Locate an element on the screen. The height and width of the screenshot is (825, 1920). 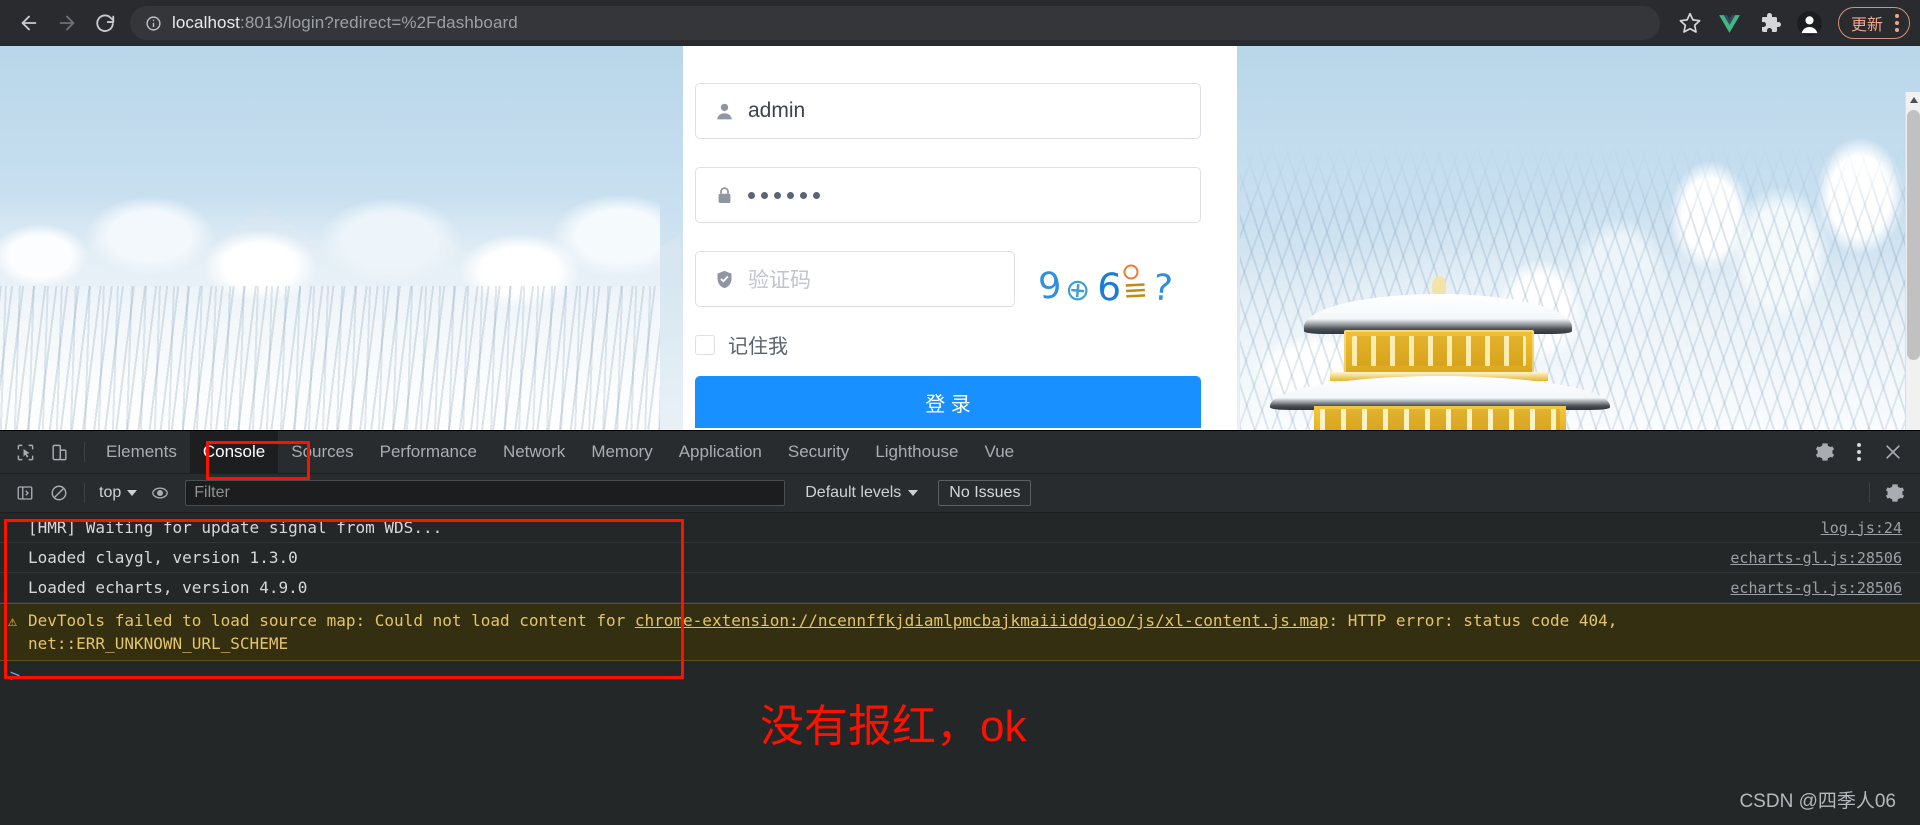
console-warning-suffix: : HTTP error: status code 404, is located at coordinates (1473, 620).